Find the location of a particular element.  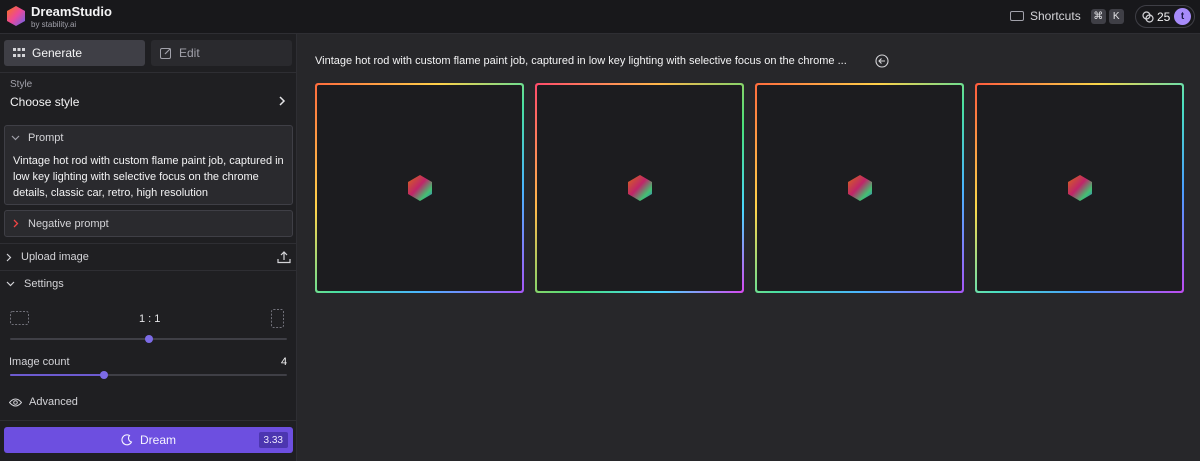

keyboard-icon is located at coordinates (1017, 16).